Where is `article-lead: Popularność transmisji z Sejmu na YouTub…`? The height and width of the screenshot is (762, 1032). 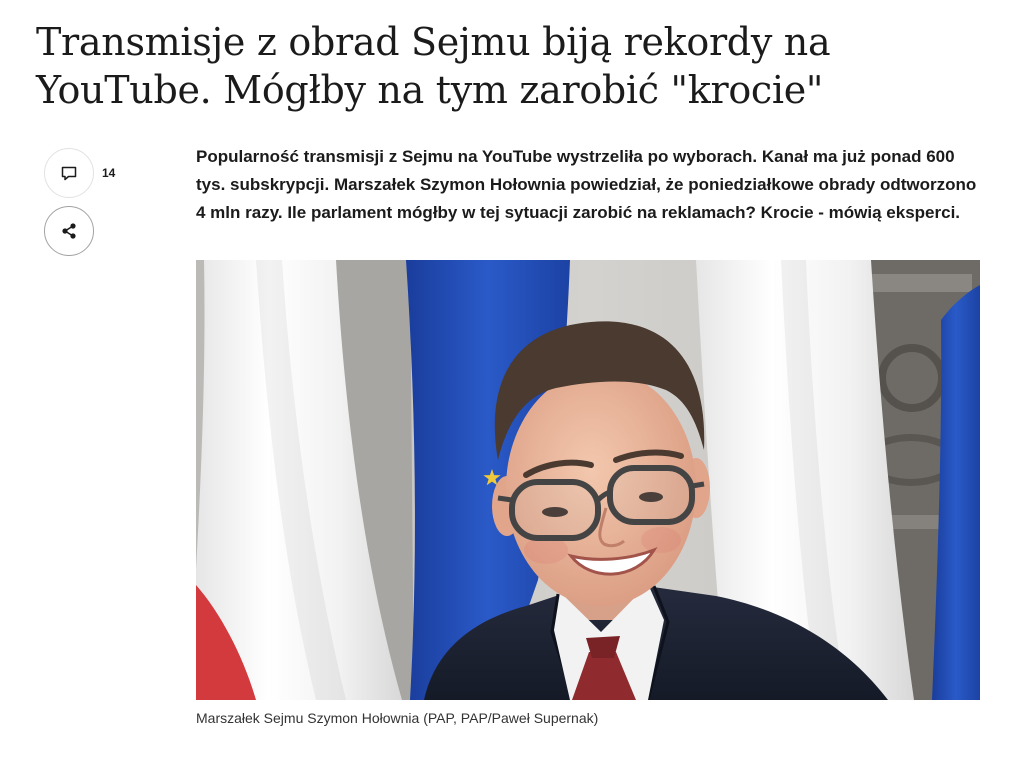
article-lead: Popularność transmisji z Sejmu na YouTub… is located at coordinates (586, 184).